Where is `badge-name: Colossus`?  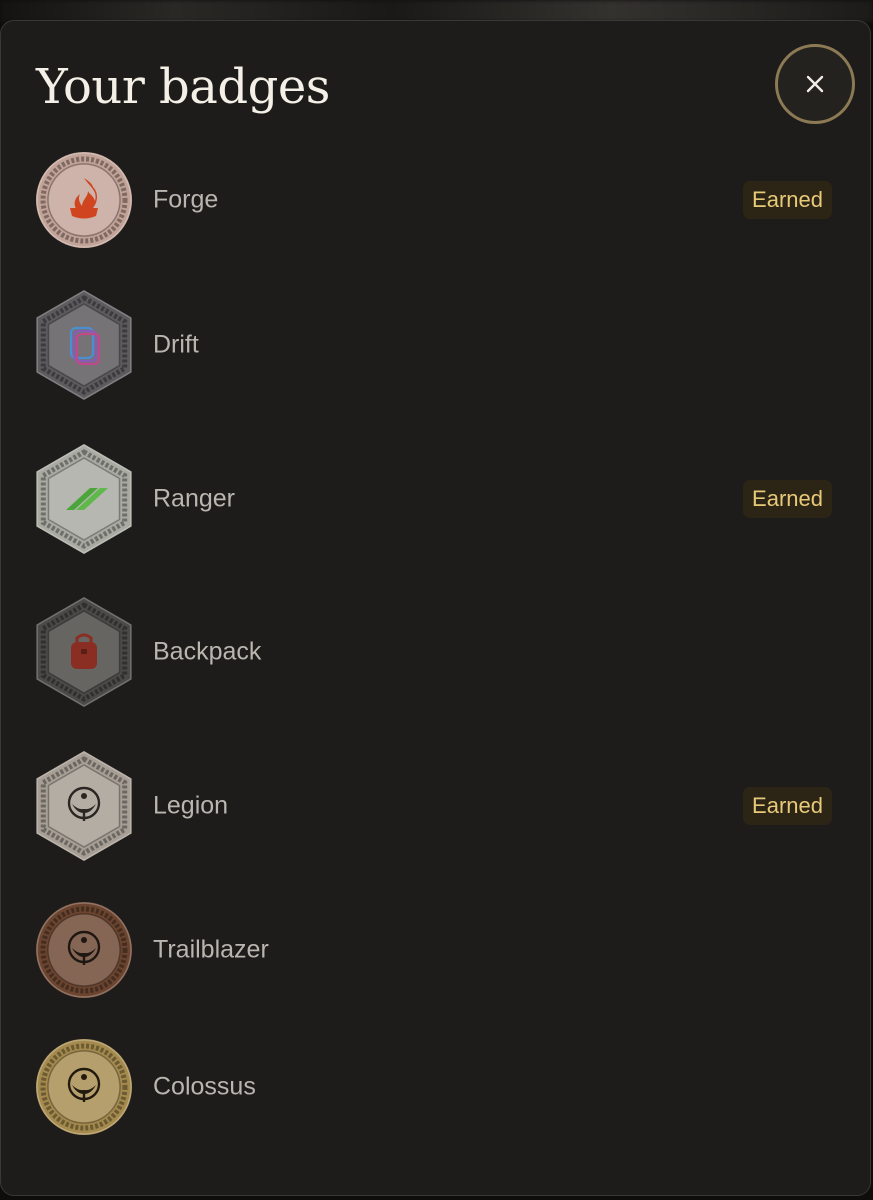
badge-name: Colossus is located at coordinates (204, 1086).